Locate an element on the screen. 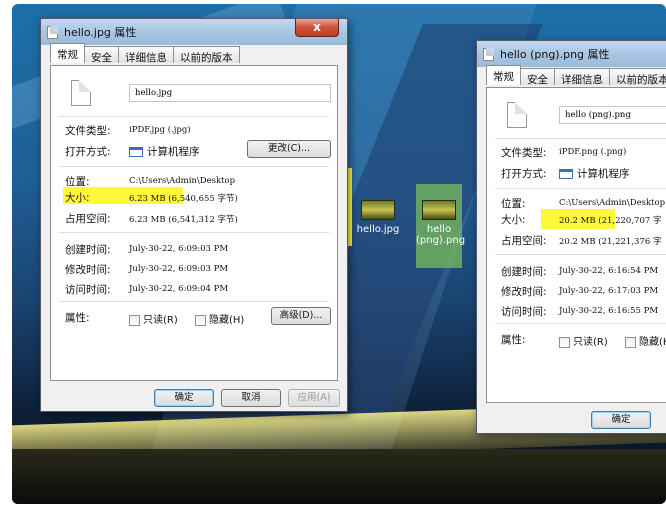 The image size is (666, 506). apply-button: 应用(A) is located at coordinates (314, 398).